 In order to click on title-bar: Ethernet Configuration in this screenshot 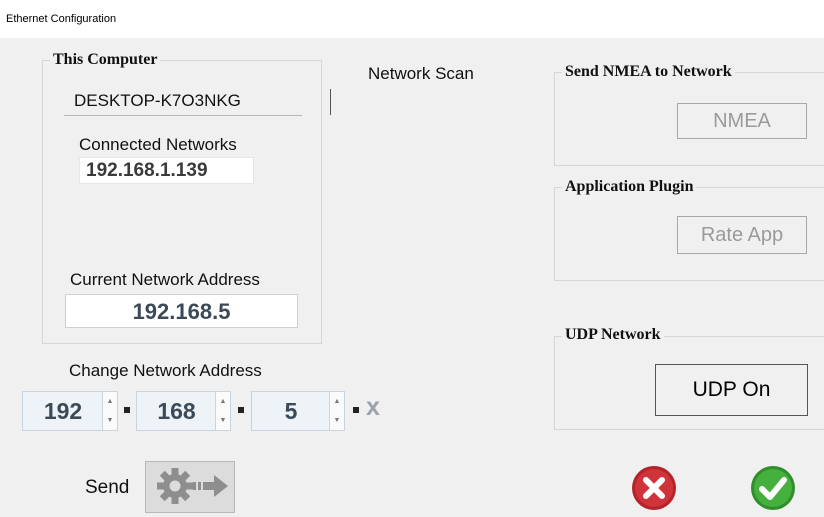, I will do `click(412, 19)`.